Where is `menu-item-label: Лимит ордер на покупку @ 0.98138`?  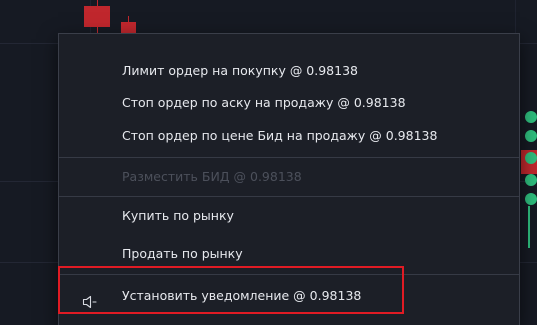
menu-item-label: Лимит ордер на покупку @ 0.98138 is located at coordinates (240, 70).